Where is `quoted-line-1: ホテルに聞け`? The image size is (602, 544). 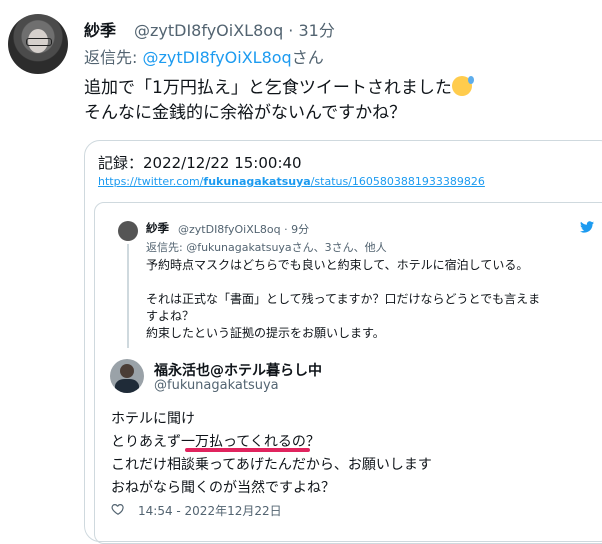
quoted-line-1: ホテルに聞け is located at coordinates (153, 419).